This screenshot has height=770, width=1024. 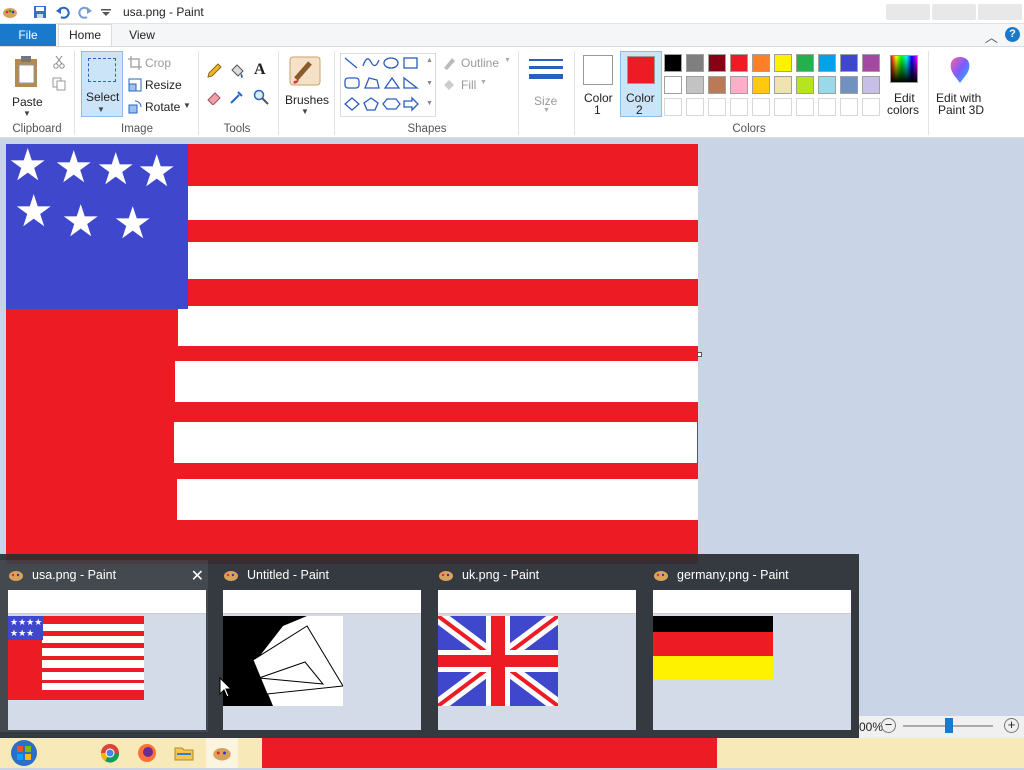 I want to click on pencil-icon, so click(x=214, y=71).